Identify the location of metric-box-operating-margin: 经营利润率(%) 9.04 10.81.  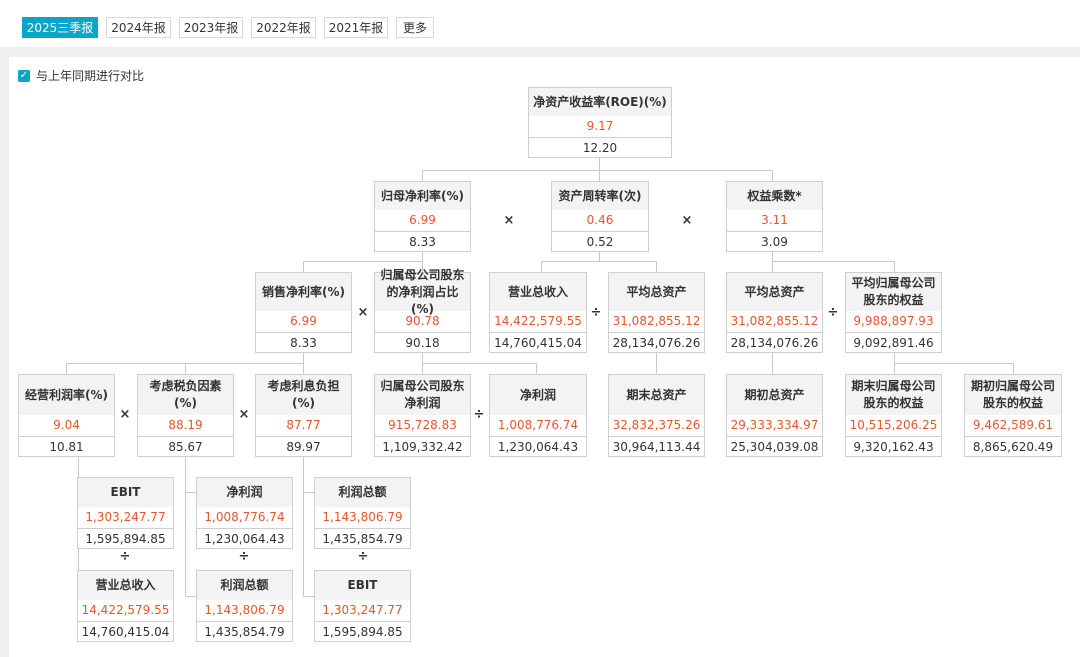
(66, 415).